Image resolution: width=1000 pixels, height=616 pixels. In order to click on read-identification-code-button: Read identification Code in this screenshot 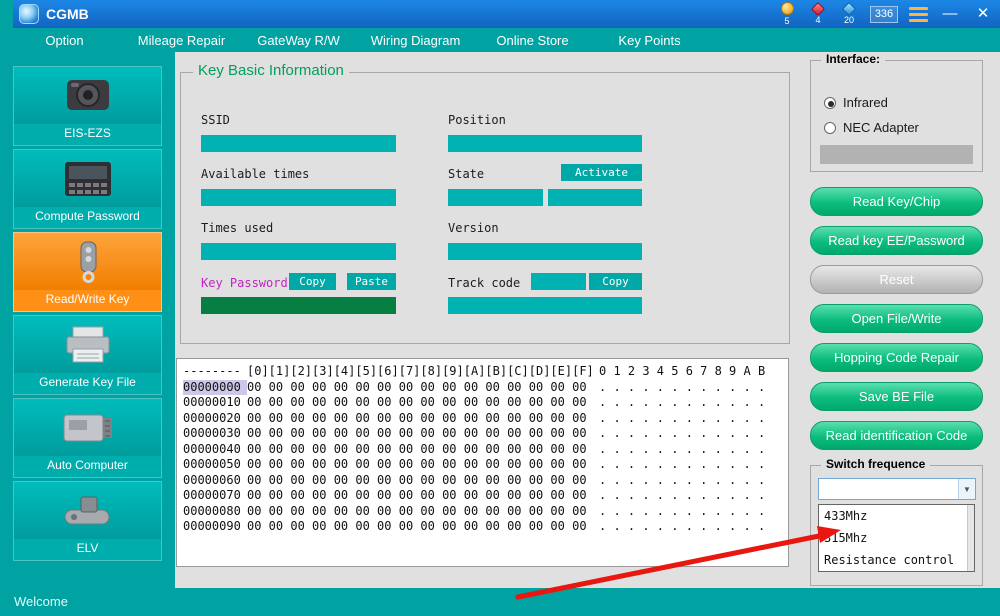, I will do `click(896, 435)`.